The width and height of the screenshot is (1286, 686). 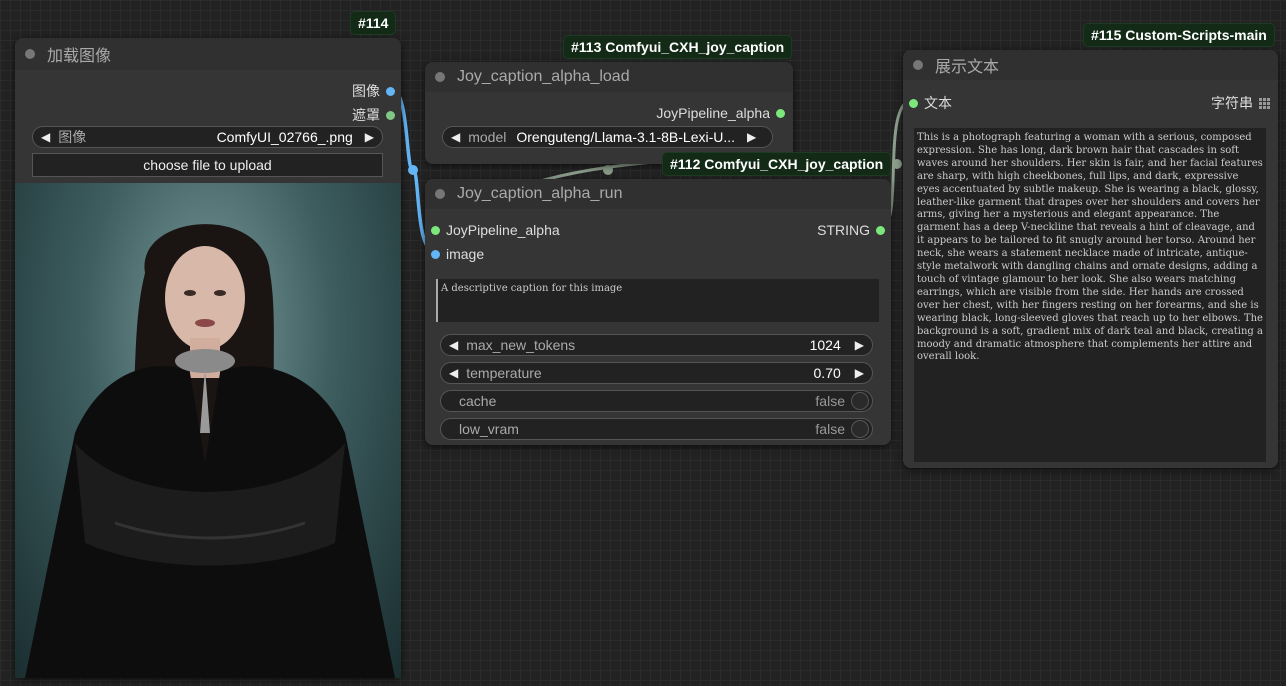 I want to click on output-slot-image: 图像, so click(x=373, y=91).